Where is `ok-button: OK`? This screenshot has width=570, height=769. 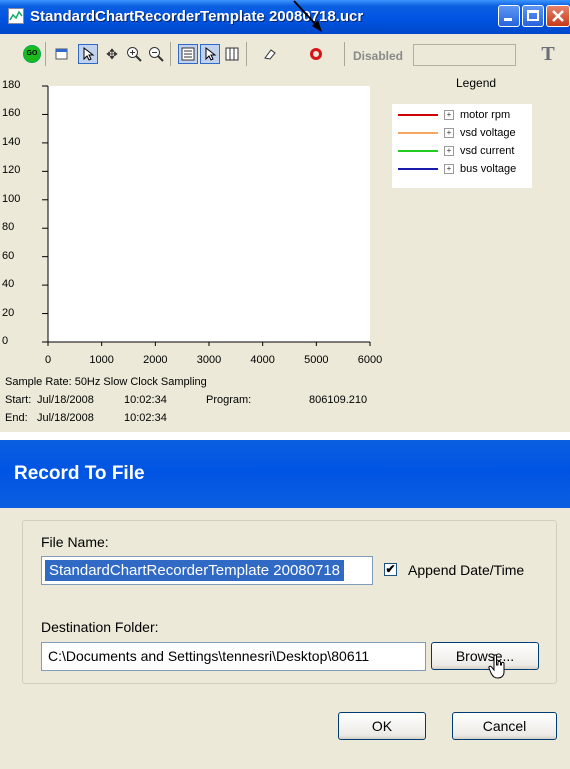 ok-button: OK is located at coordinates (382, 726).